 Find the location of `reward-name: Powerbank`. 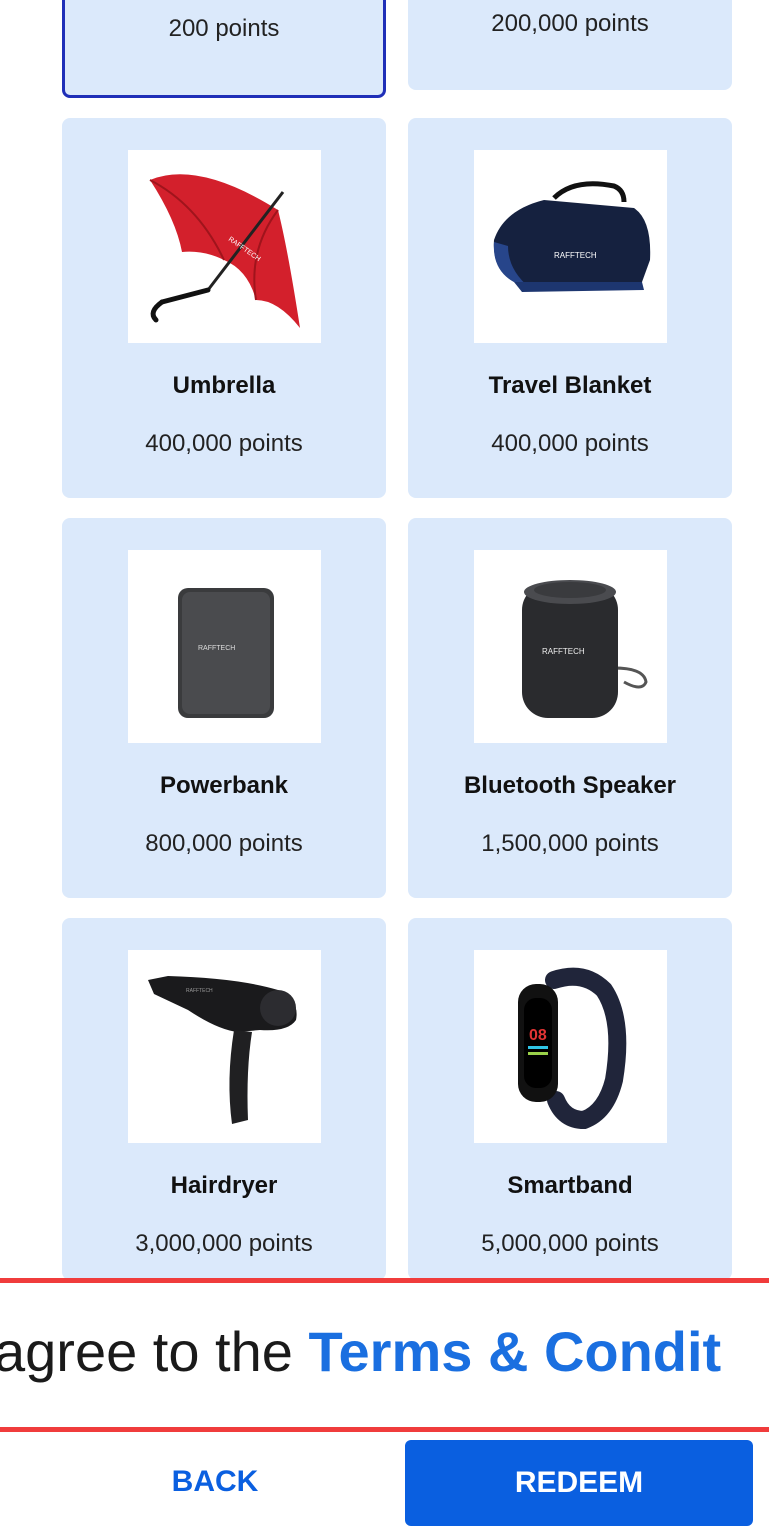

reward-name: Powerbank is located at coordinates (224, 785).